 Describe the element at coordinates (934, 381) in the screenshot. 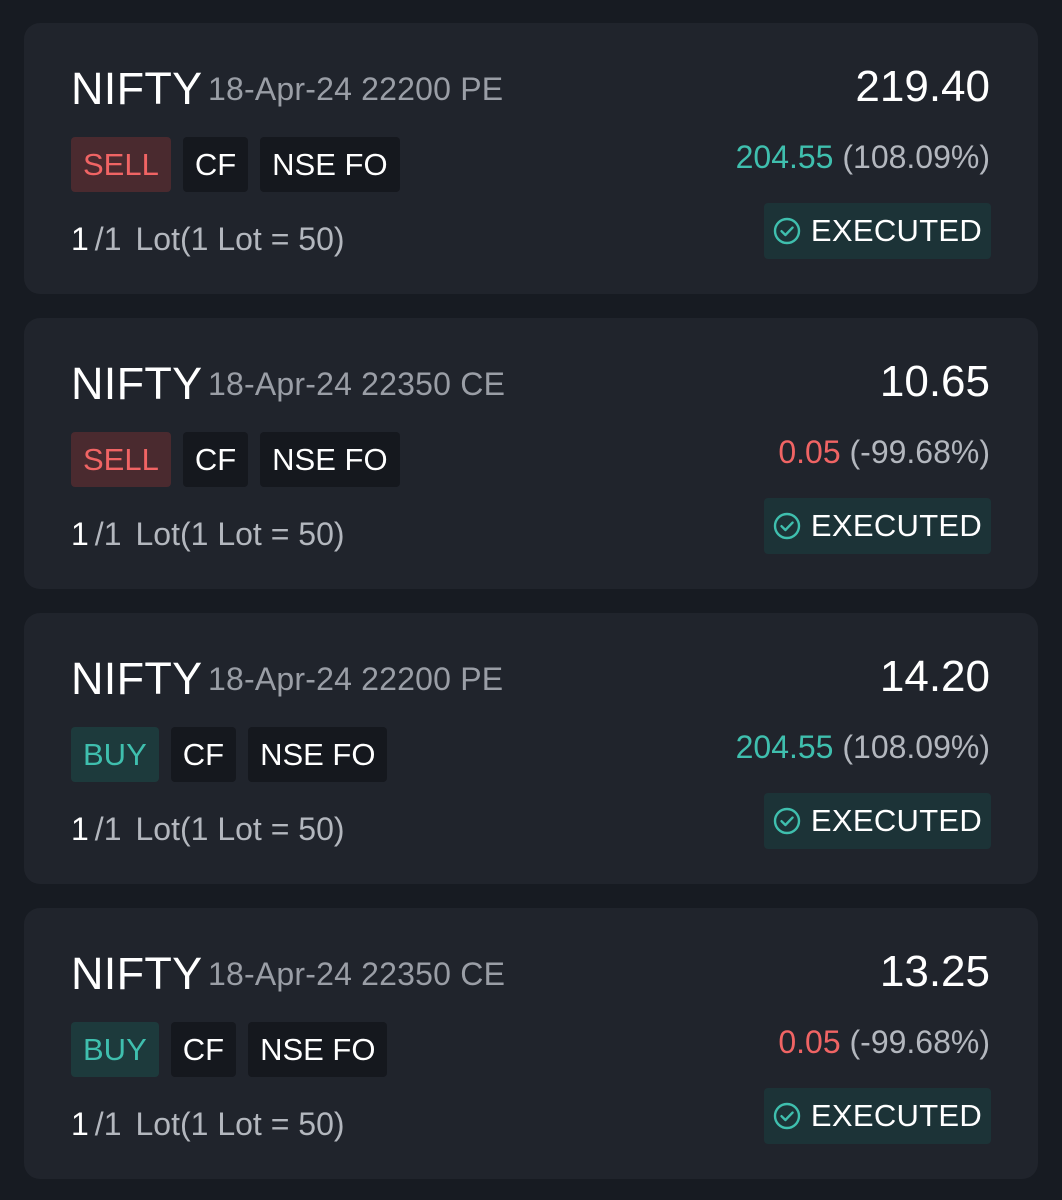

I see `order-price: 10.65` at that location.